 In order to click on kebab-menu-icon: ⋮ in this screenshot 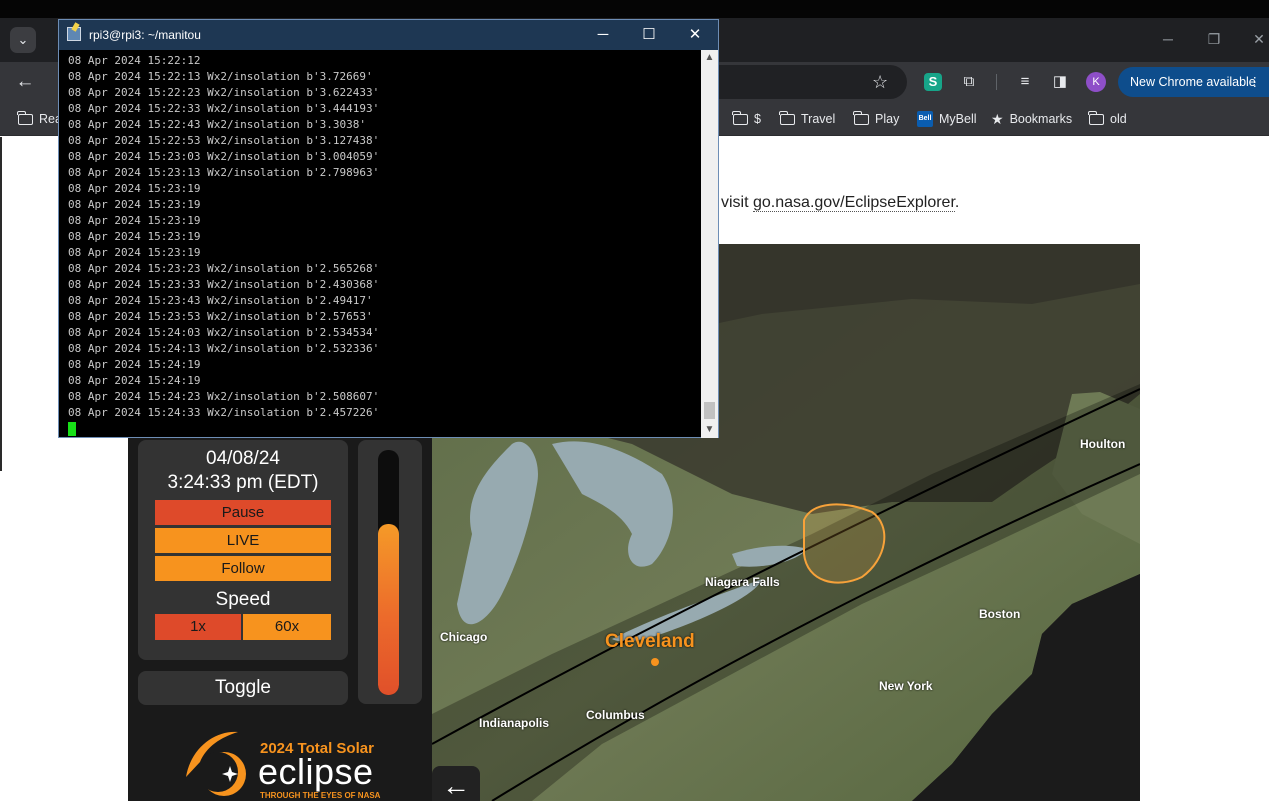, I will do `click(1255, 82)`.